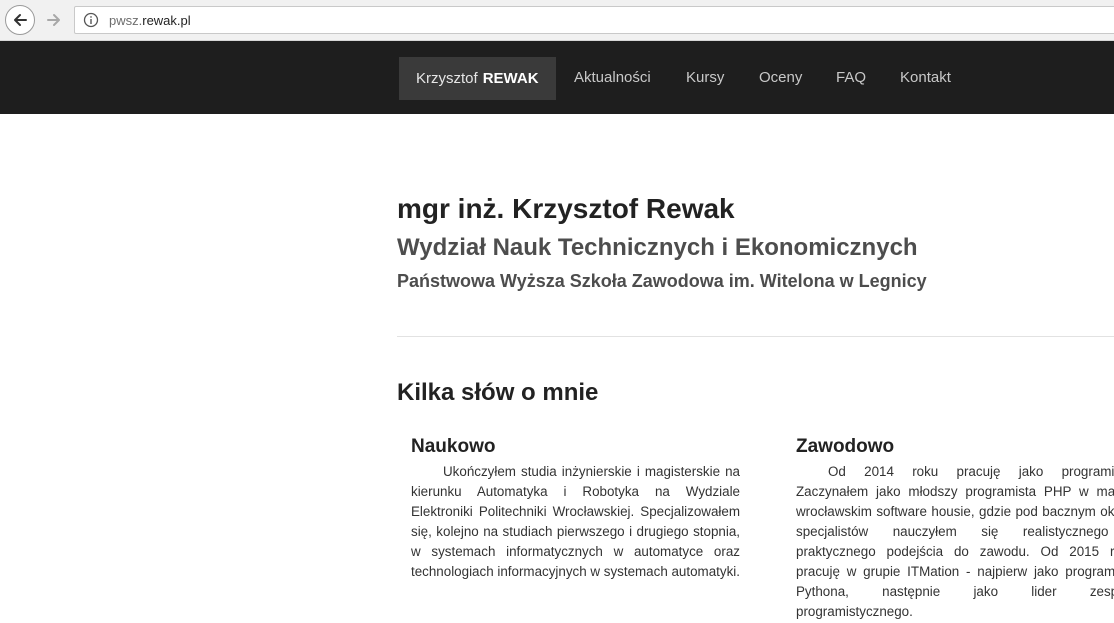  I want to click on arrow-left-icon, so click(20, 20).